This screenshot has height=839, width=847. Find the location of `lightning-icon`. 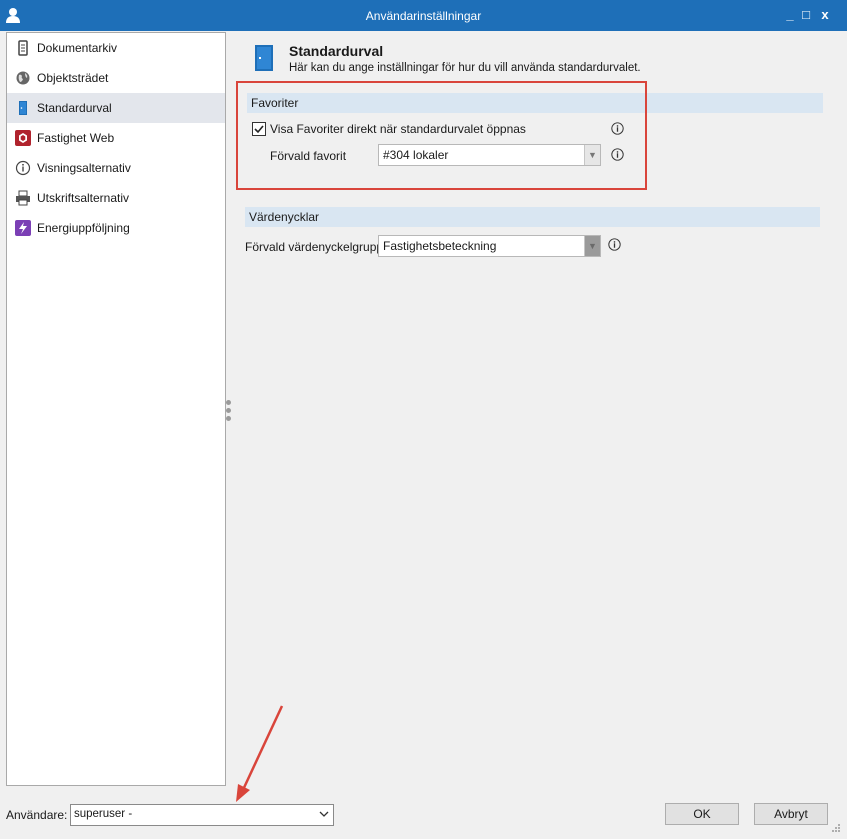

lightning-icon is located at coordinates (23, 228).